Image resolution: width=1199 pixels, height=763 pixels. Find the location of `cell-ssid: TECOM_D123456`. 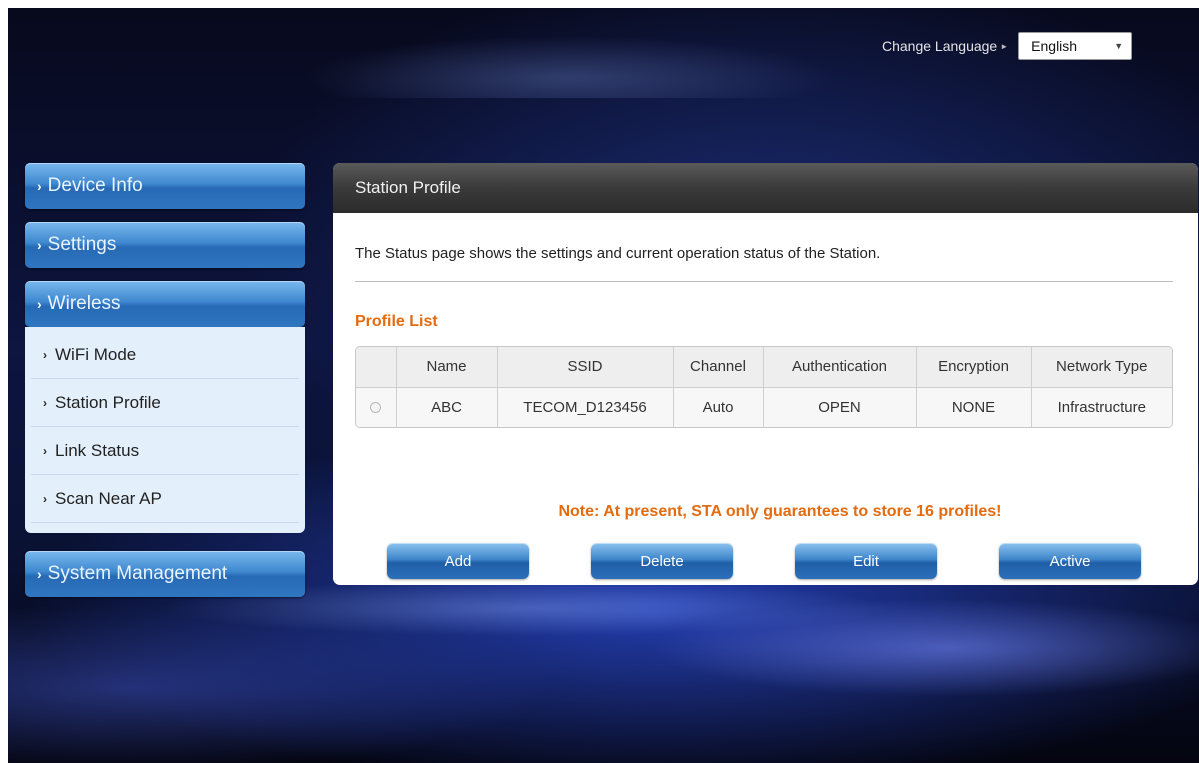

cell-ssid: TECOM_D123456 is located at coordinates (585, 406).